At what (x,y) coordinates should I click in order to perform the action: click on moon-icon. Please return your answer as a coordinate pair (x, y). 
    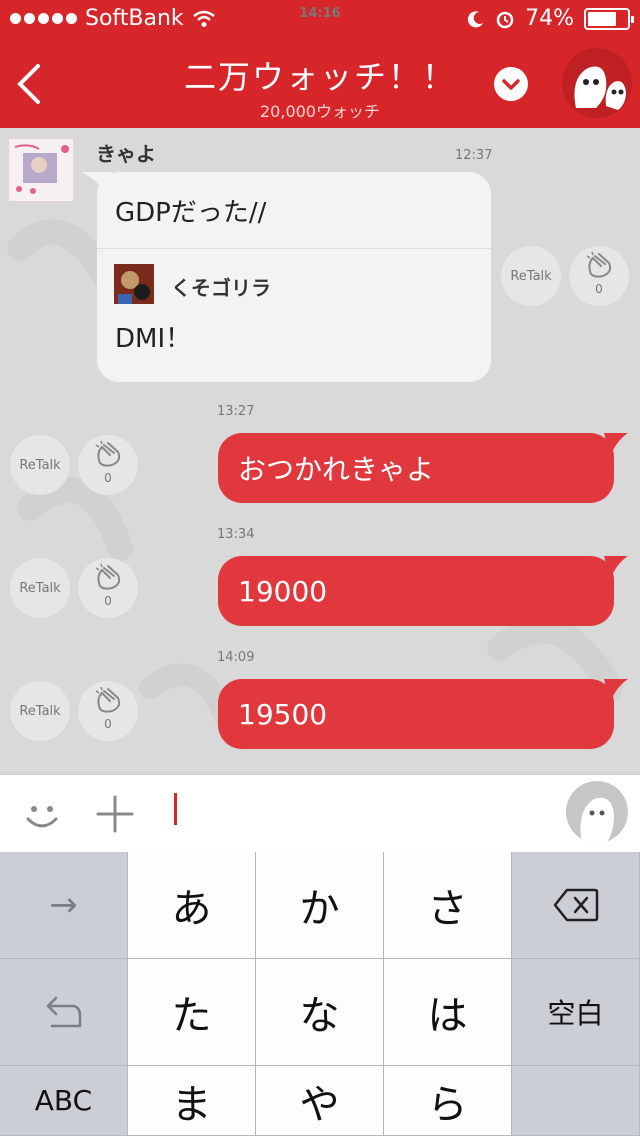
    Looking at the image, I should click on (475, 18).